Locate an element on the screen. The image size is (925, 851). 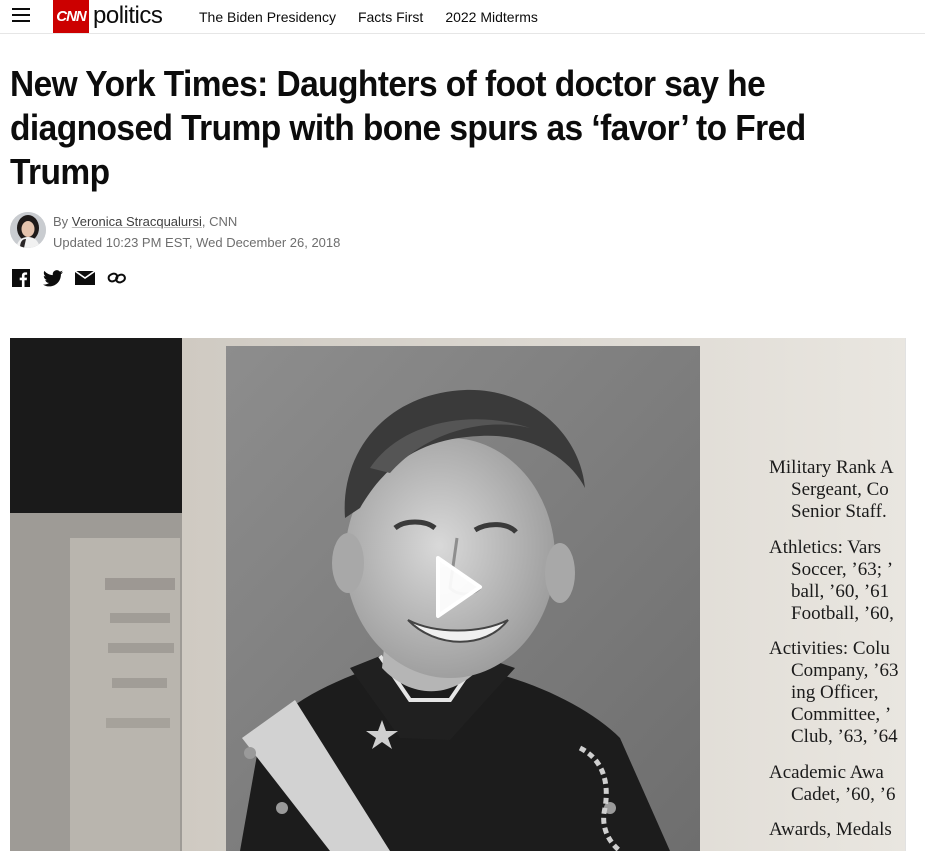
yearbook-line: Senior Staff. is located at coordinates (839, 511).